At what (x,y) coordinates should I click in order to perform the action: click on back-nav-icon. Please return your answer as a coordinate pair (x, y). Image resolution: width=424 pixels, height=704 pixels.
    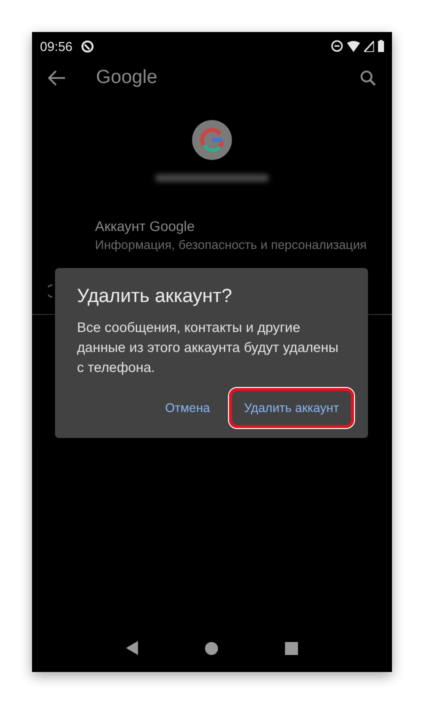
    Looking at the image, I should click on (132, 648).